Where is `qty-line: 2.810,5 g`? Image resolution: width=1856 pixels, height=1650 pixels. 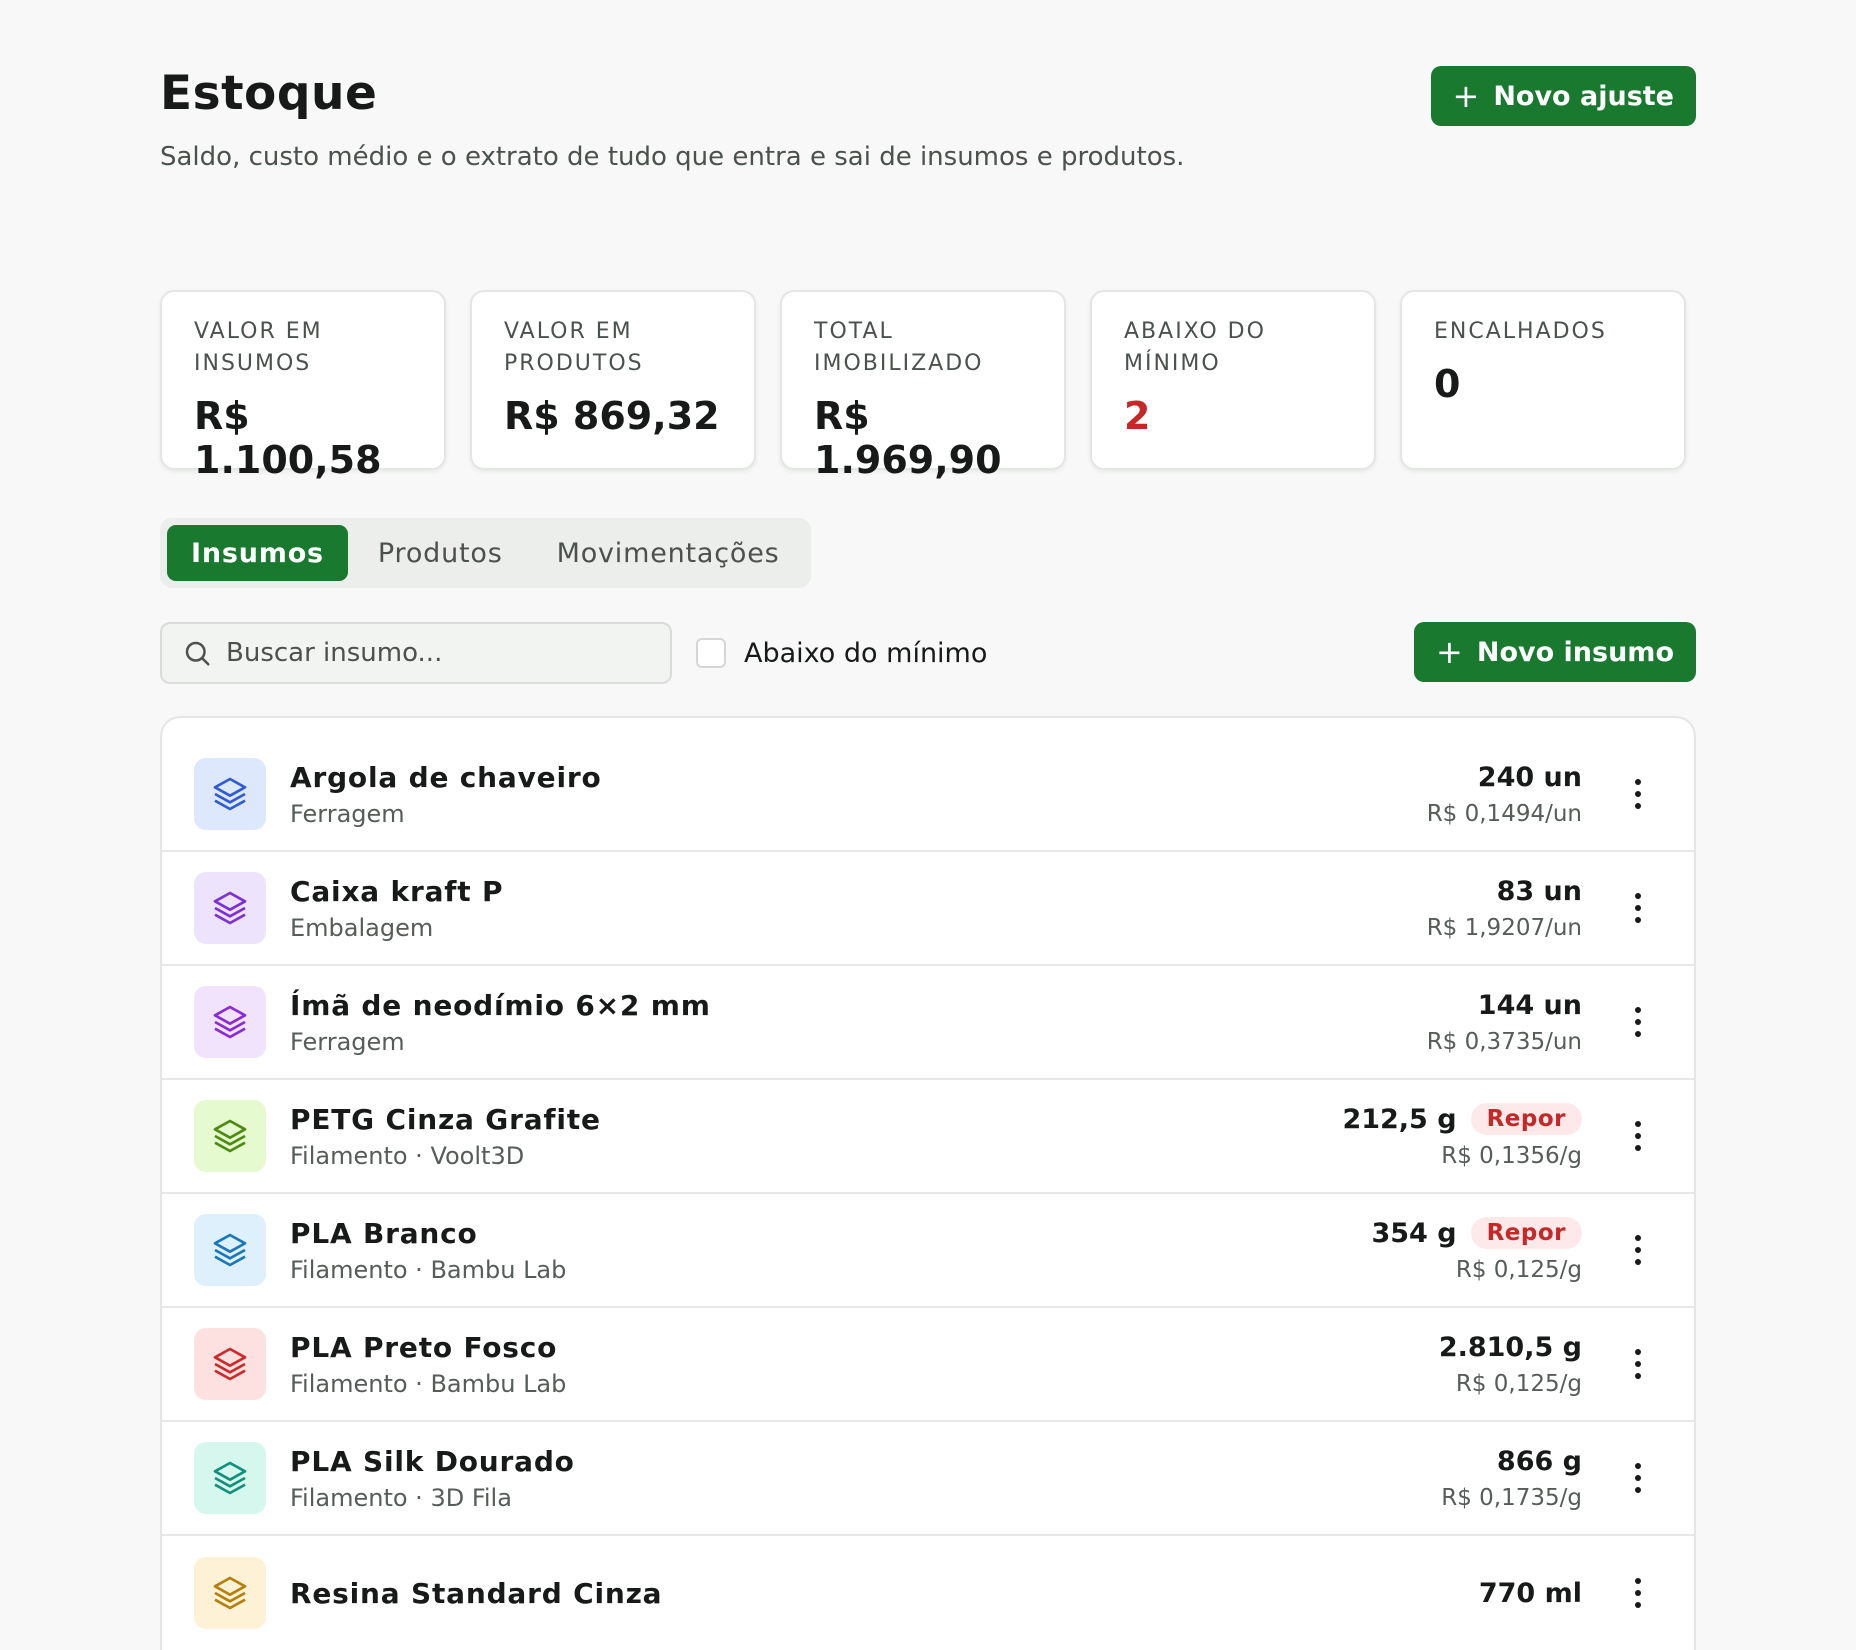
qty-line: 2.810,5 g is located at coordinates (1510, 1347).